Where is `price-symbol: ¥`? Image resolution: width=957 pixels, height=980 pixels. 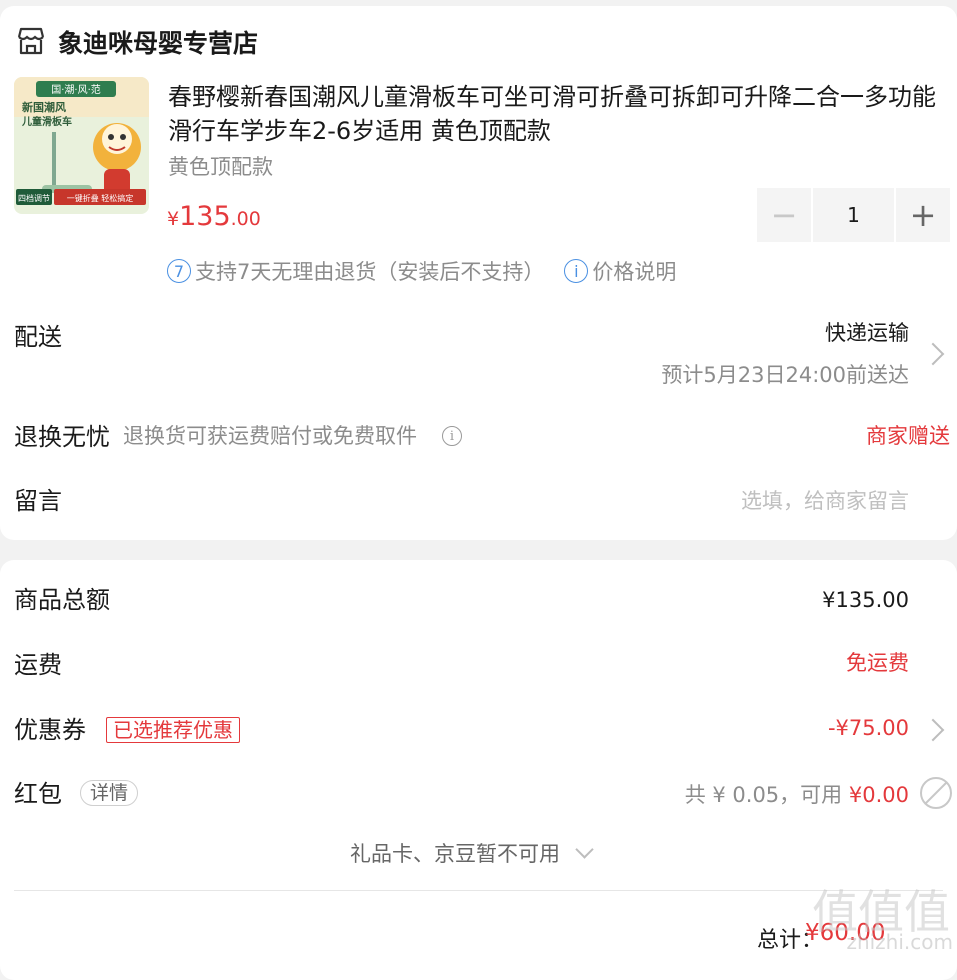
price-symbol: ¥ is located at coordinates (173, 219).